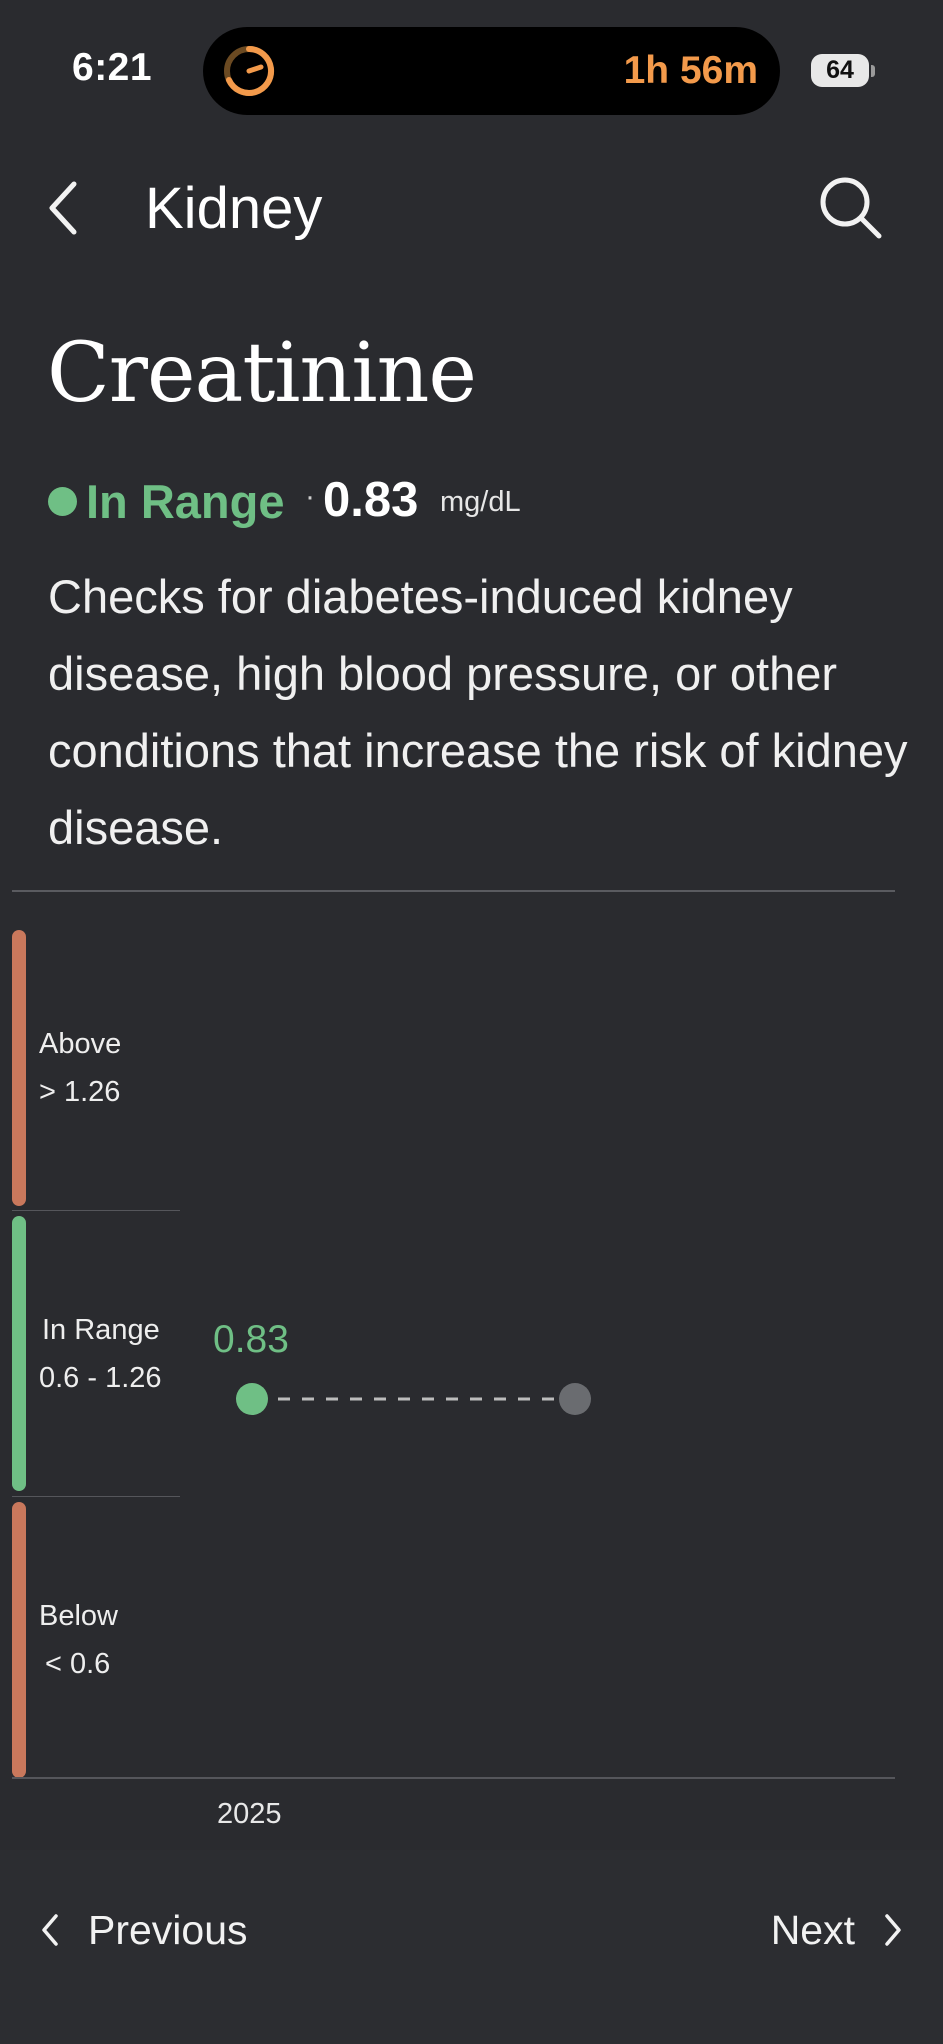 The width and height of the screenshot is (943, 2044). Describe the element at coordinates (249, 1814) in the screenshot. I see `x-tick-label: 2025` at that location.